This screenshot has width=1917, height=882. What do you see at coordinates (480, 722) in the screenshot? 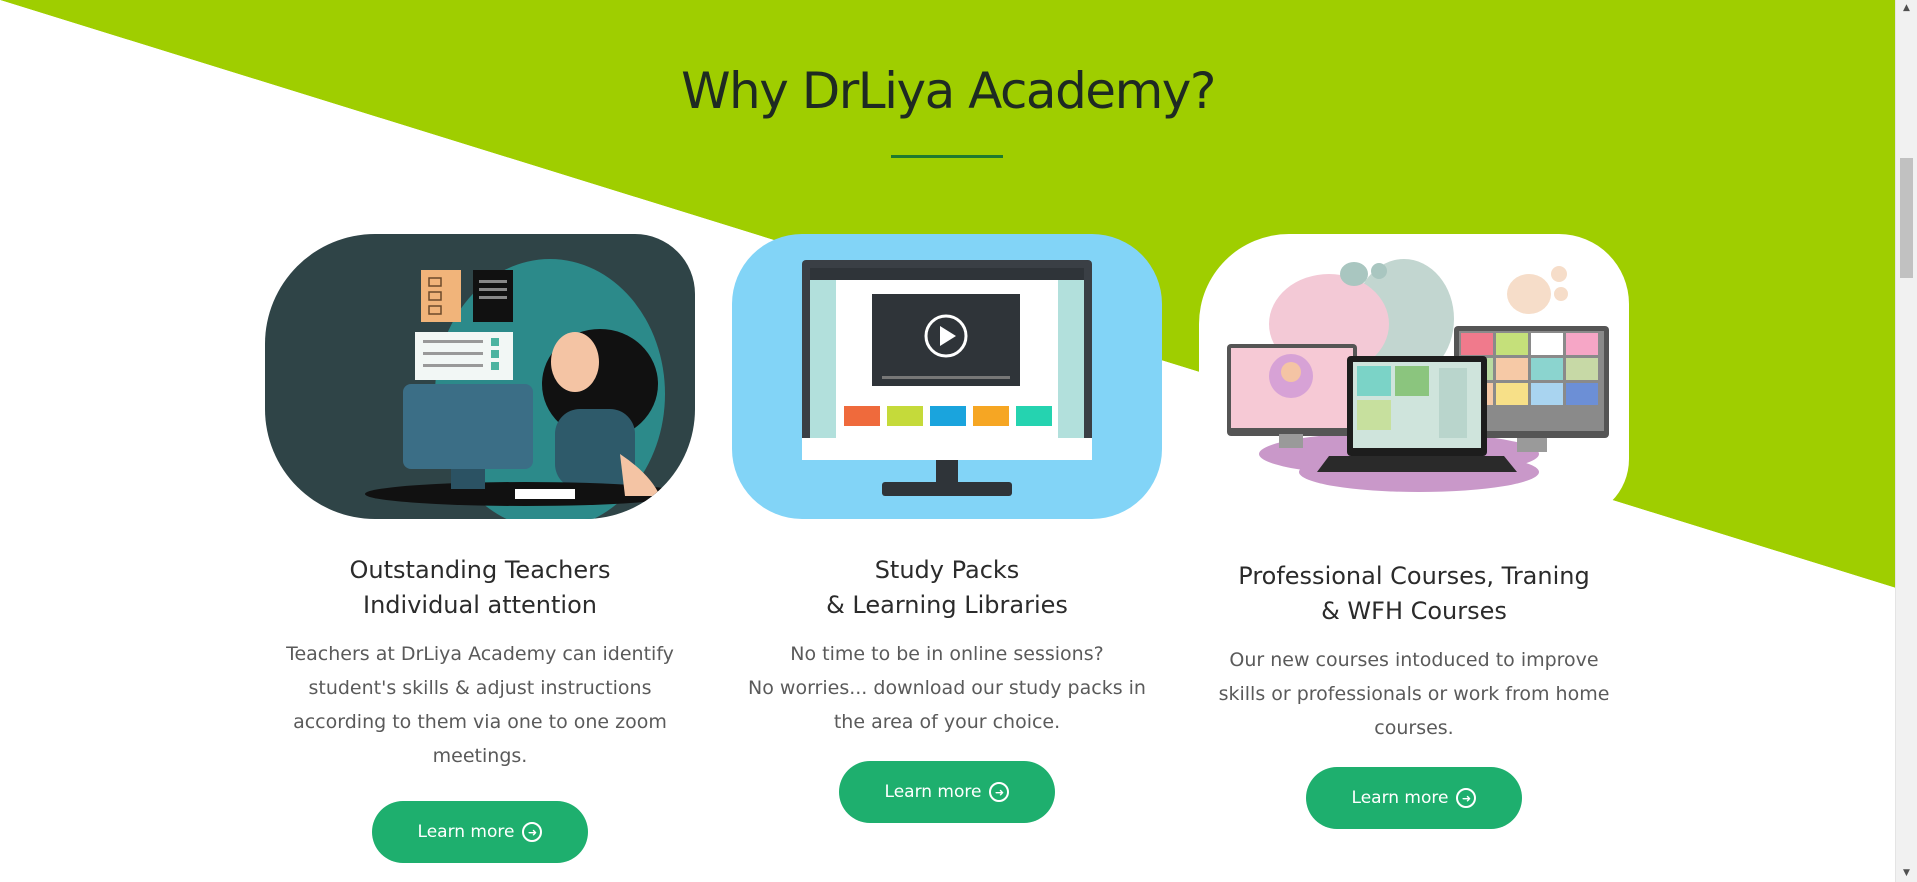
I see `card-description-line: according to them via one to one zoom` at bounding box center [480, 722].